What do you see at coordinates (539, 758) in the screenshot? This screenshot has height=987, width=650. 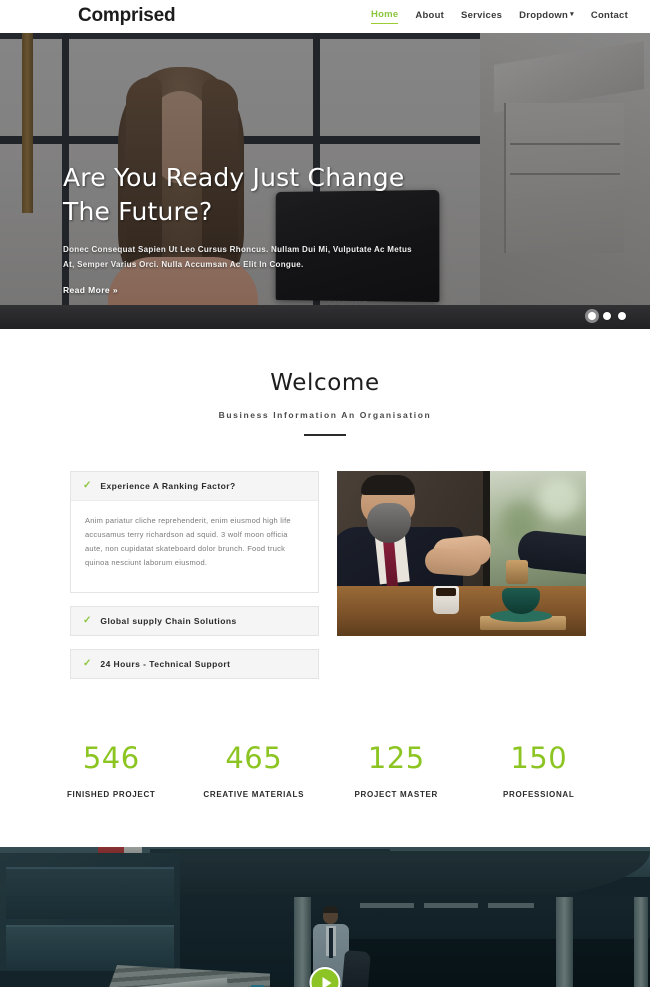 I see `counter-number-4: 150` at bounding box center [539, 758].